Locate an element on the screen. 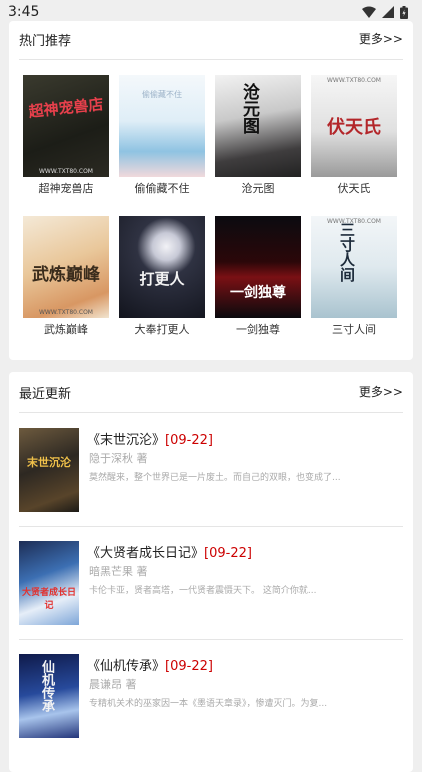 This screenshot has width=422, height=772. book-item: 三寸人间 WWW.TXT80.COM 三寸人间 is located at coordinates (355, 276).